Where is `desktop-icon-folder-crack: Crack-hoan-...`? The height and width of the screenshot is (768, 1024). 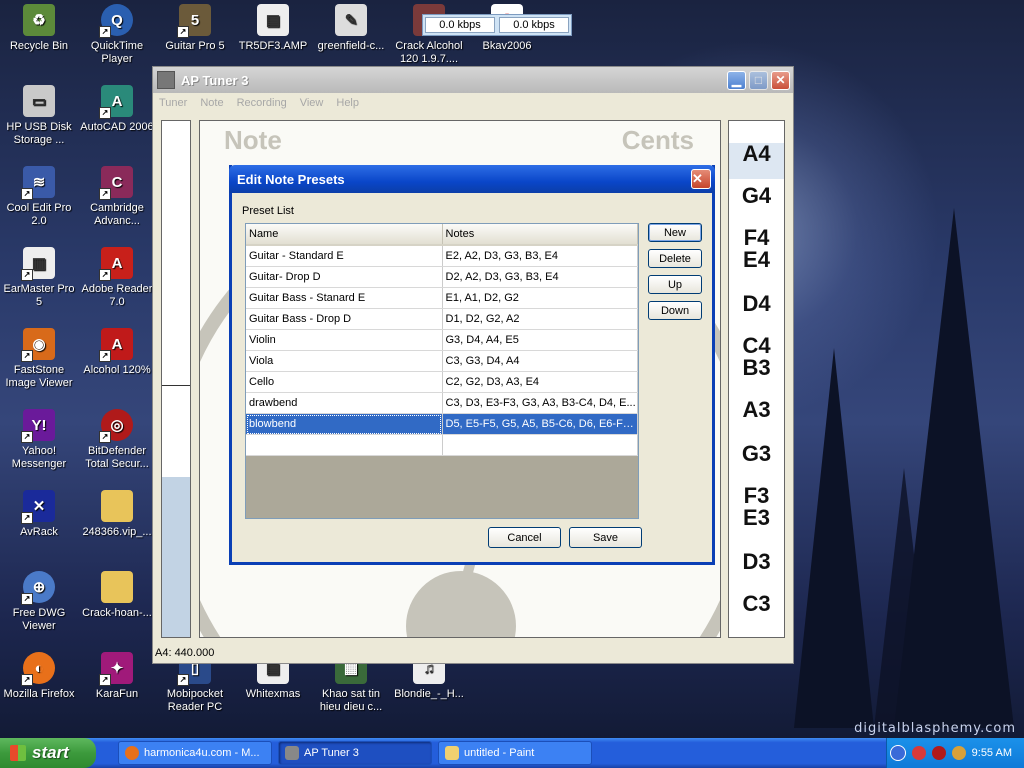 desktop-icon-folder-crack: Crack-hoan-... is located at coordinates (117, 595).